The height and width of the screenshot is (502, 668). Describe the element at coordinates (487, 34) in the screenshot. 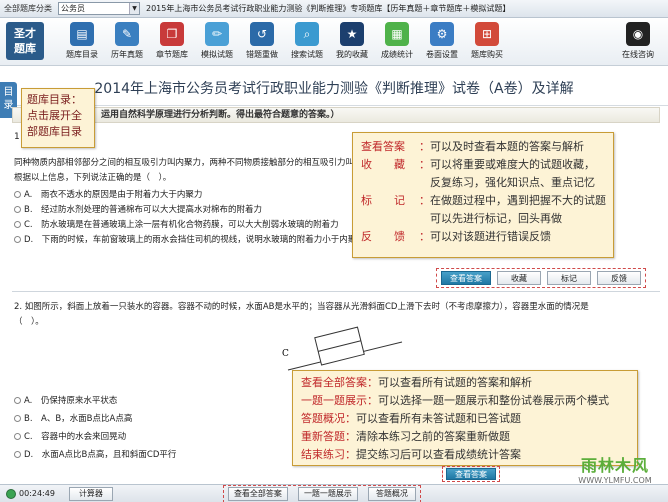

I see `cart-icon: ⊞` at that location.